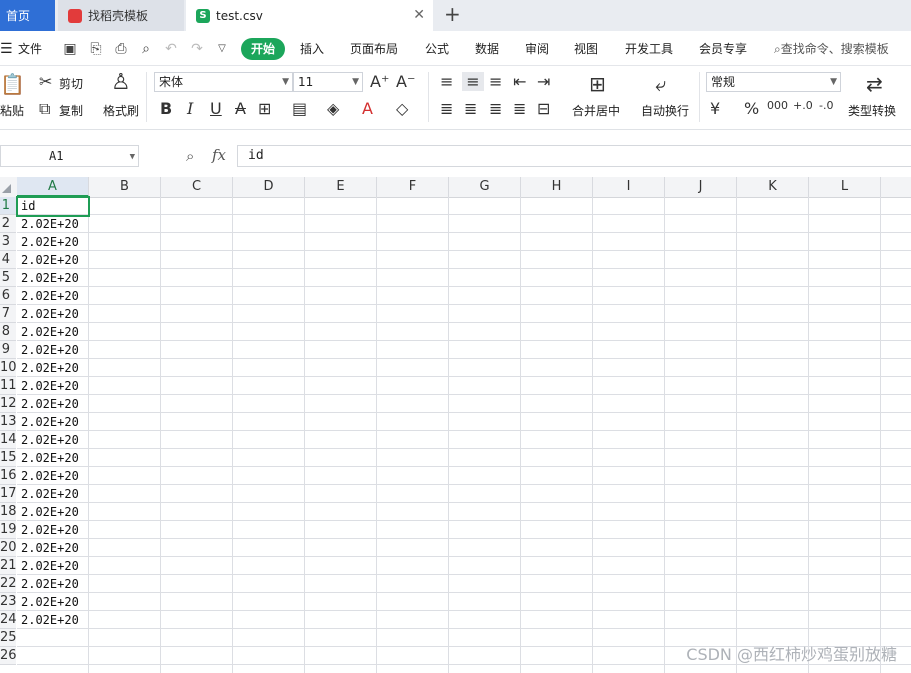  Describe the element at coordinates (8, 440) in the screenshot. I see `row-header: 14` at that location.